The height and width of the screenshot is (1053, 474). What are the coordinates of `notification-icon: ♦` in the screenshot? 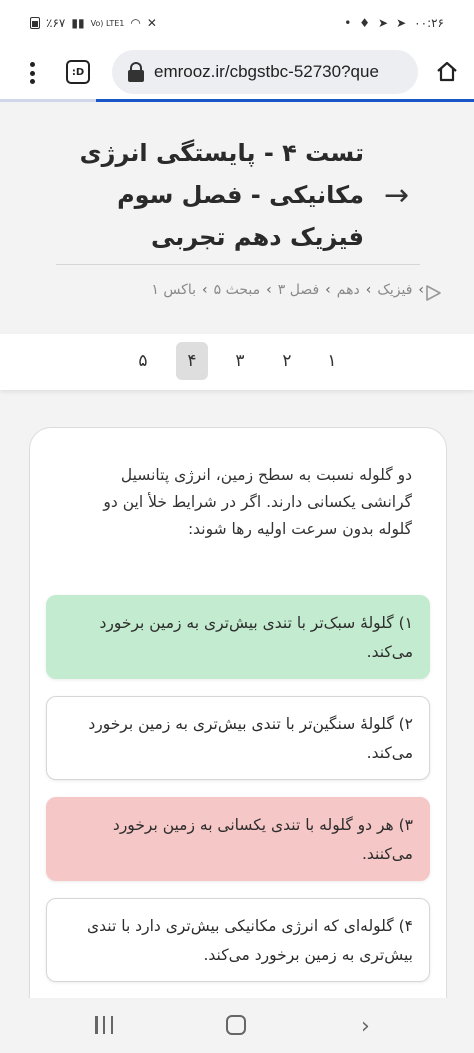 It's located at (365, 23).